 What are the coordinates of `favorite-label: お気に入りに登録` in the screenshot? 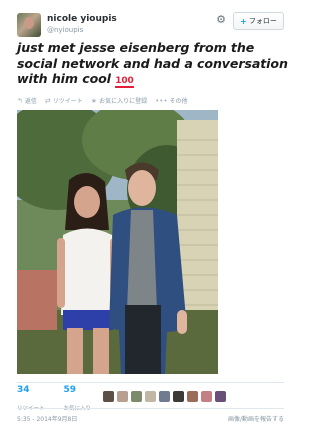 It's located at (123, 101).